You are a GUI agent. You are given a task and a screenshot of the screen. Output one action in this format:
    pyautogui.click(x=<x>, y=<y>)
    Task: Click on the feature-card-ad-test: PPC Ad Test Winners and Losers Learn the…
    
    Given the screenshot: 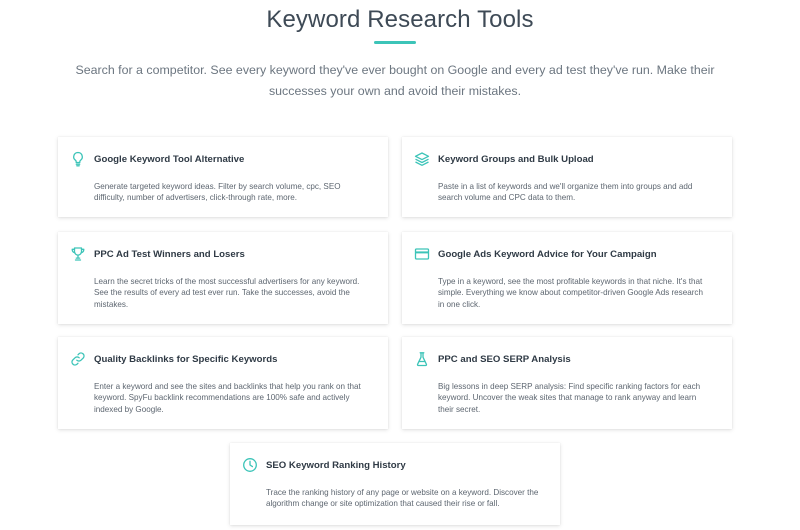 What is the action you would take?
    pyautogui.click(x=223, y=278)
    